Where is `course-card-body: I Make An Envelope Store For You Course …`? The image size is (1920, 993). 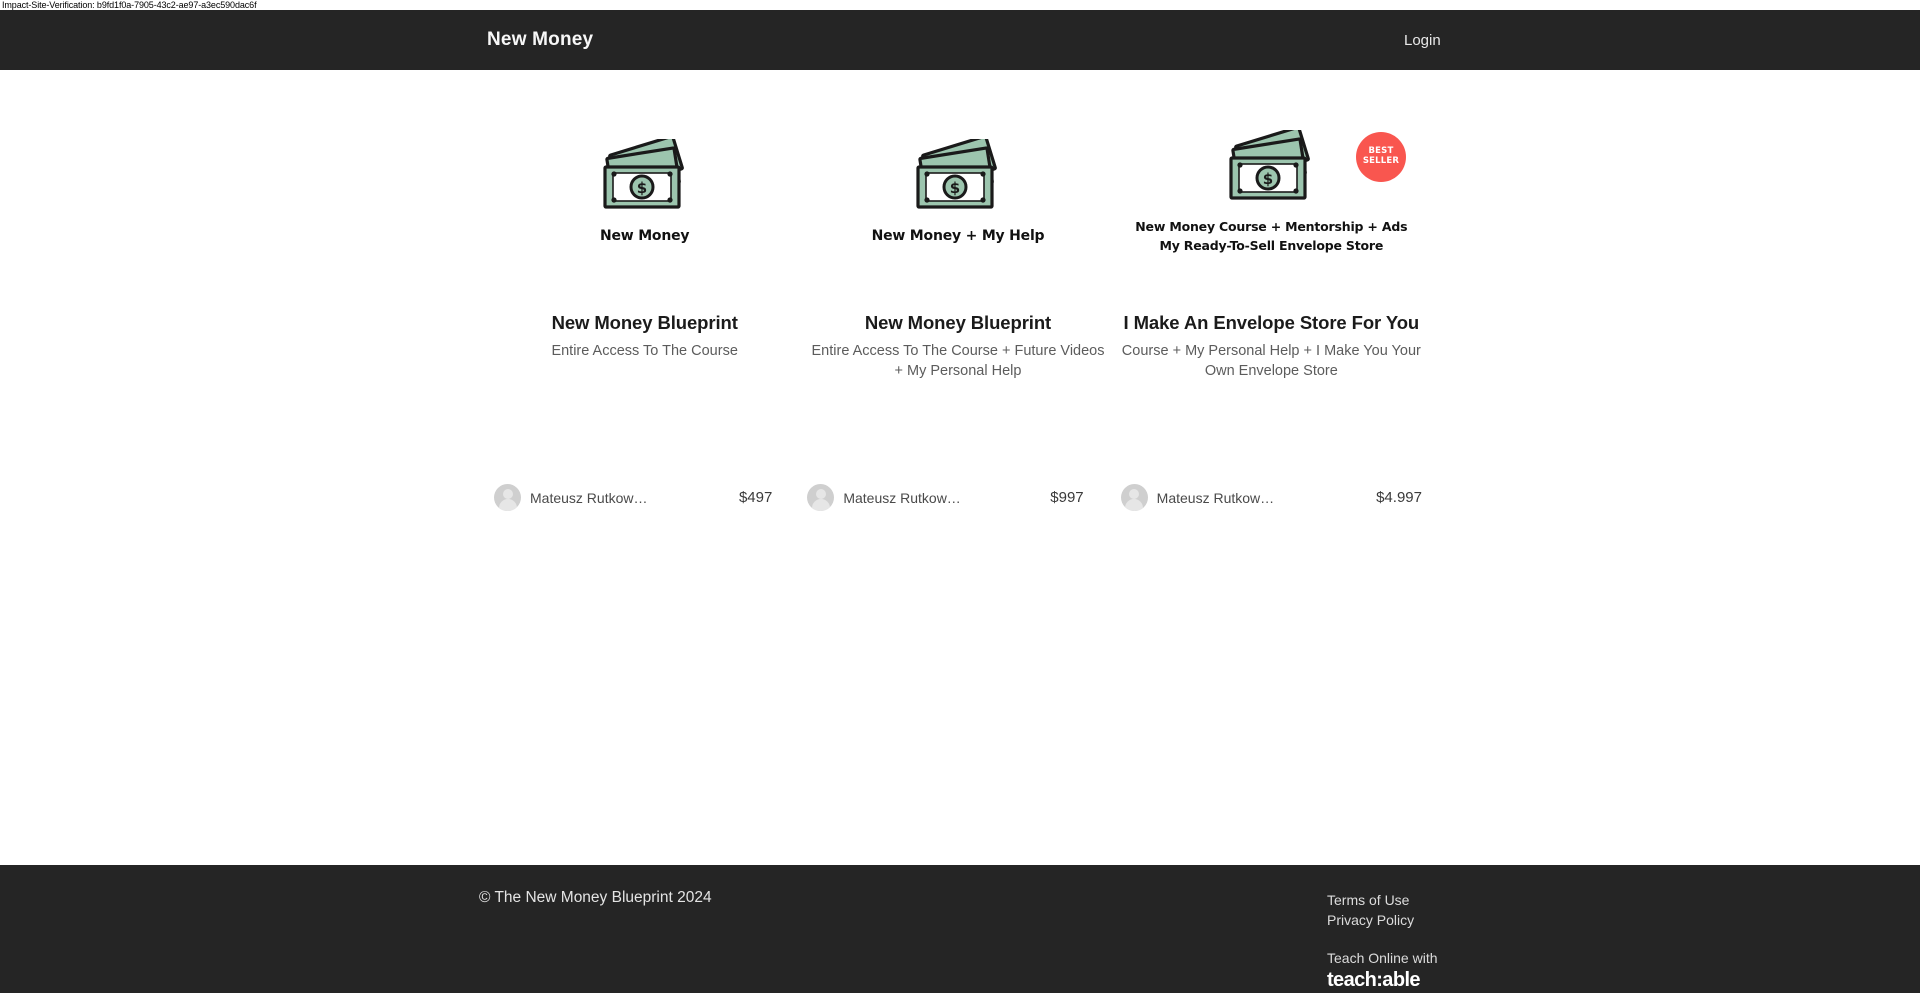 course-card-body: I Make An Envelope Store For You Course … is located at coordinates (1271, 346).